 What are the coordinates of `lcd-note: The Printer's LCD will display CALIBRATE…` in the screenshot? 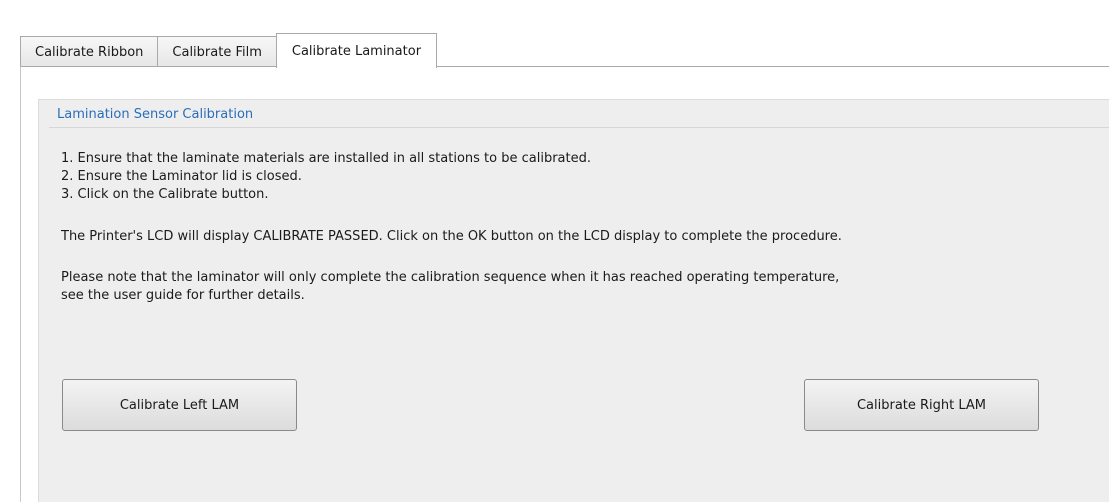 It's located at (451, 236).